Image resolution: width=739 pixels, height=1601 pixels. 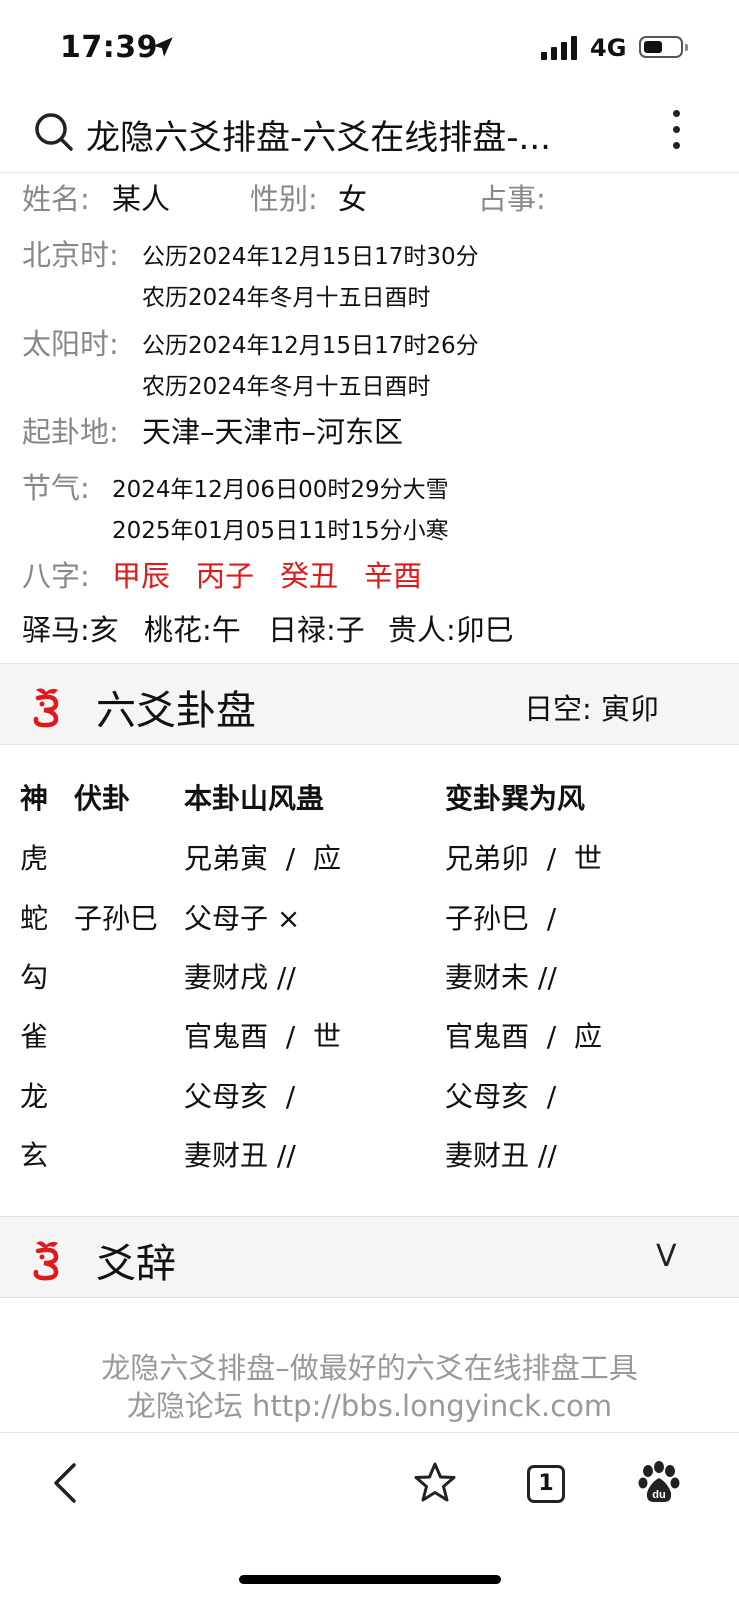 I want to click on yaoci-title: 爻辞, so click(x=136, y=1264).